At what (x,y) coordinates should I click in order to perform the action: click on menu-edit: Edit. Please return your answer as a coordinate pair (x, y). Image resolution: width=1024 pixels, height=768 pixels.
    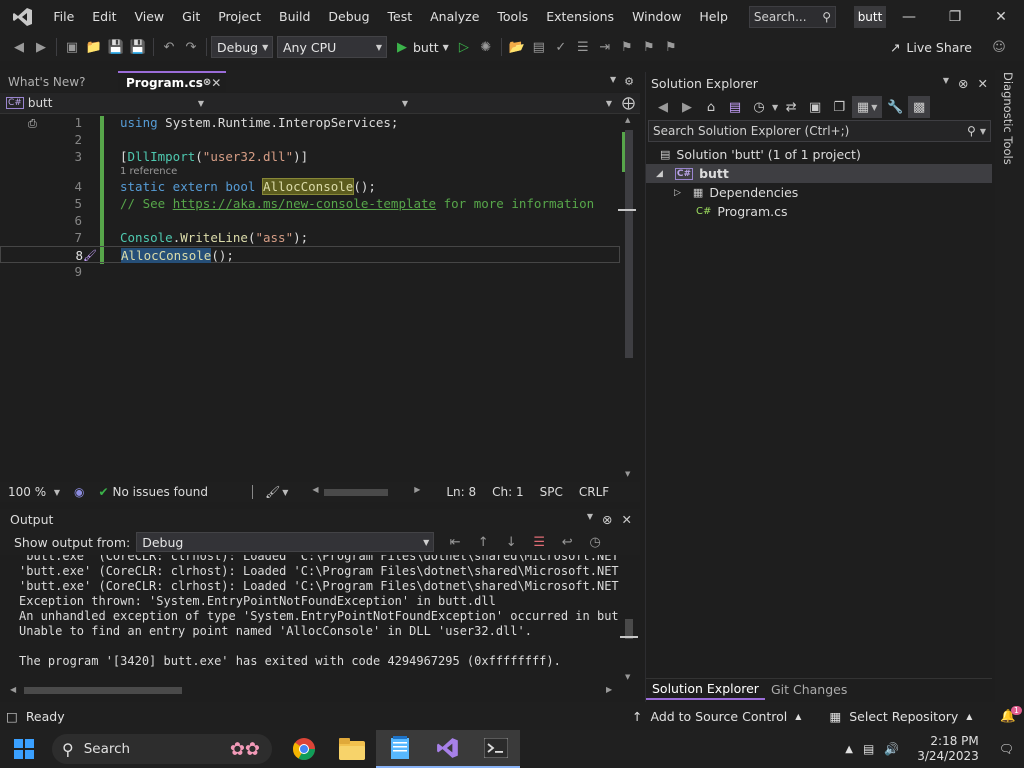
    Looking at the image, I should click on (104, 16).